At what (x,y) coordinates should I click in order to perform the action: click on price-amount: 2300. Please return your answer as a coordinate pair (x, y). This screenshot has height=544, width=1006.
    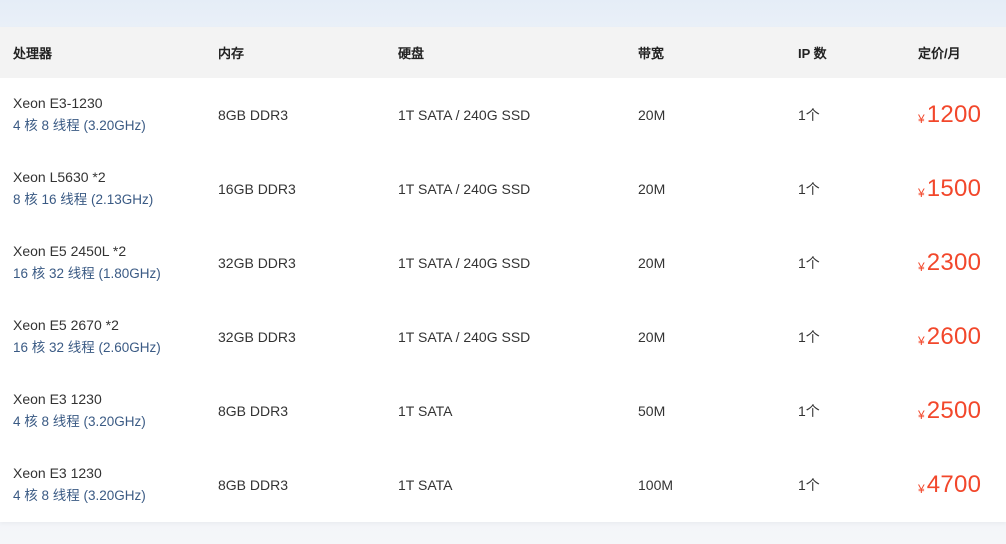
    Looking at the image, I should click on (954, 262).